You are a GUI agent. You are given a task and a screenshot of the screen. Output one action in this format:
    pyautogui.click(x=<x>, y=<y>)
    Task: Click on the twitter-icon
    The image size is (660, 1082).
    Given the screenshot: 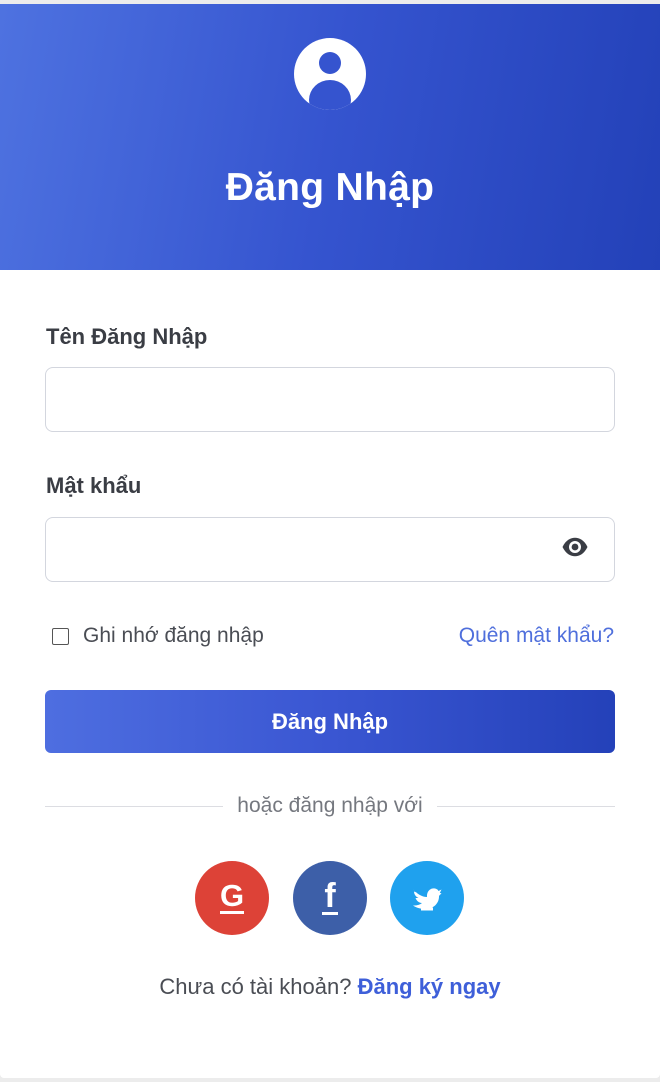 What is the action you would take?
    pyautogui.click(x=427, y=899)
    